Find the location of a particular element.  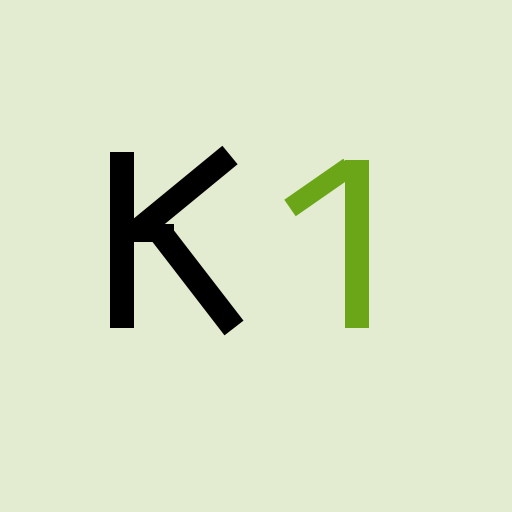

logo-letter-glyph is located at coordinates (177, 240).